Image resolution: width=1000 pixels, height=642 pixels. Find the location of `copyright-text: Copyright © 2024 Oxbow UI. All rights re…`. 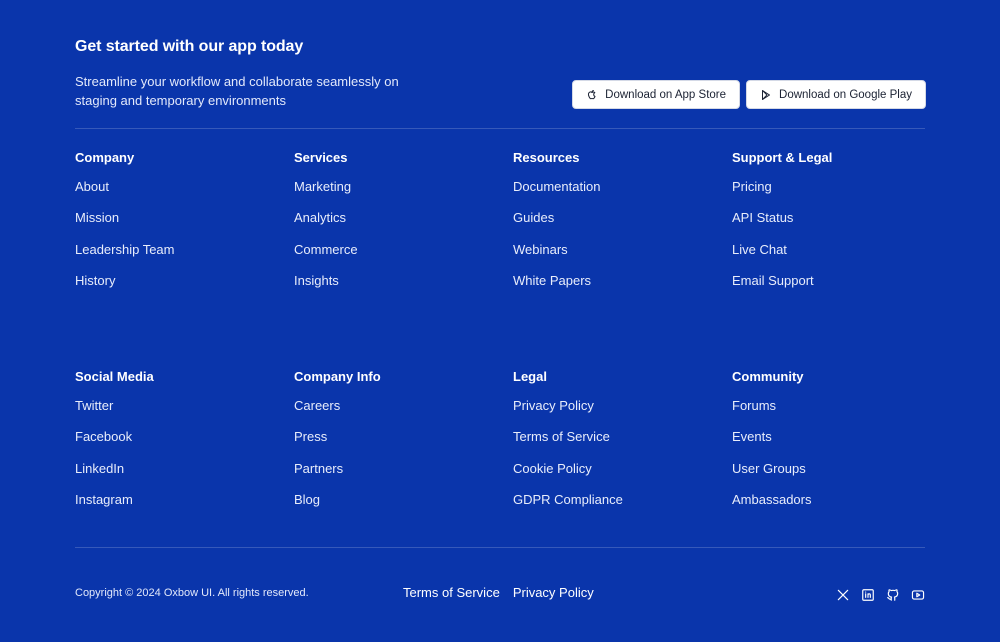

copyright-text: Copyright © 2024 Oxbow UI. All rights re… is located at coordinates (192, 593).